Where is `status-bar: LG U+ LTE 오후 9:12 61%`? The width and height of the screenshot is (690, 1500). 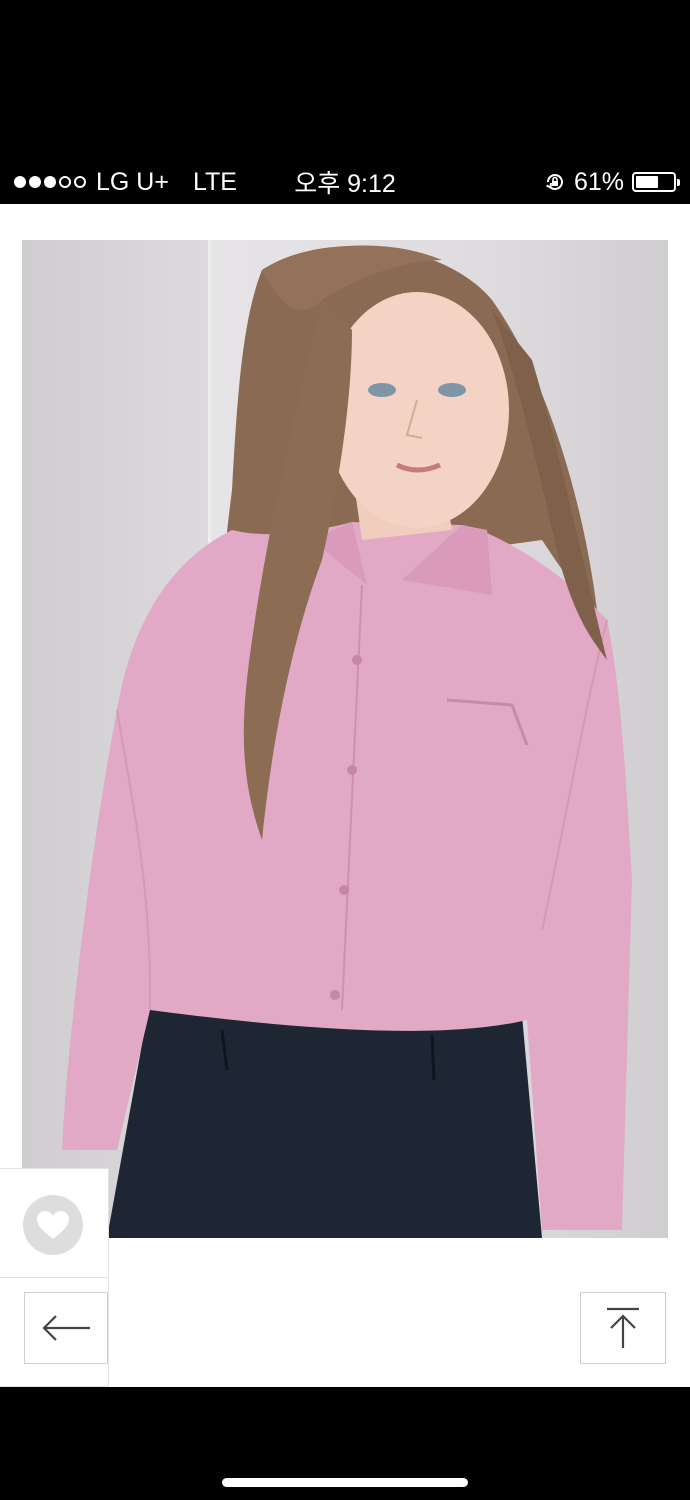
status-bar: LG U+ LTE 오후 9:12 61% is located at coordinates (345, 182).